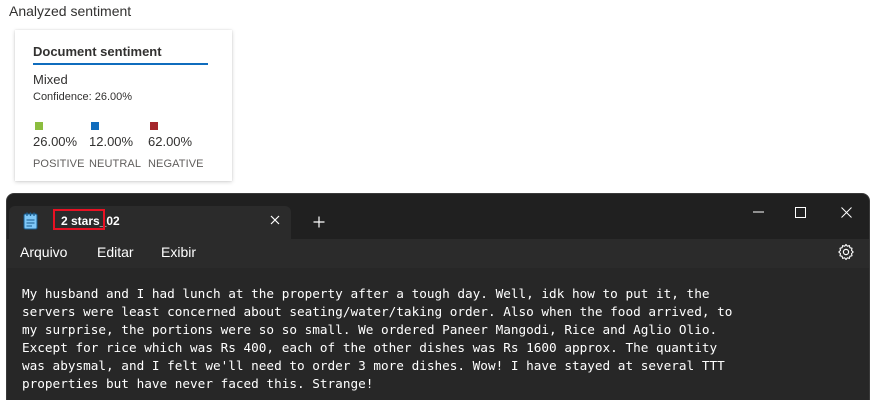  I want to click on menu-bar: Arquivo Editar Exibir, so click(438, 253).